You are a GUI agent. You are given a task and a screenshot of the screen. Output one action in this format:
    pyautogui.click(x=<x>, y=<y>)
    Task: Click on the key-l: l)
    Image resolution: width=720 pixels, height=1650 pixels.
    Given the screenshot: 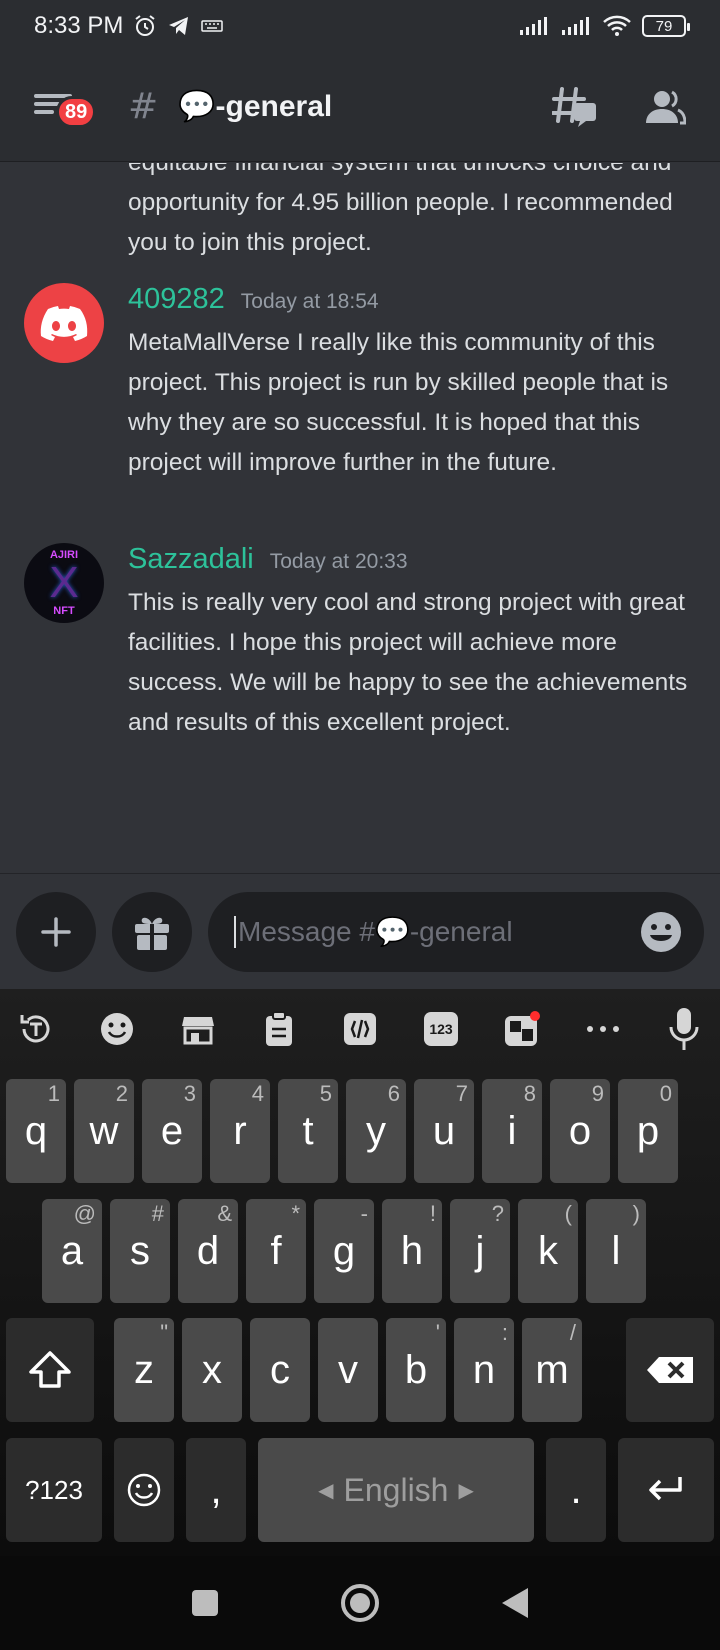 What is the action you would take?
    pyautogui.click(x=616, y=1251)
    